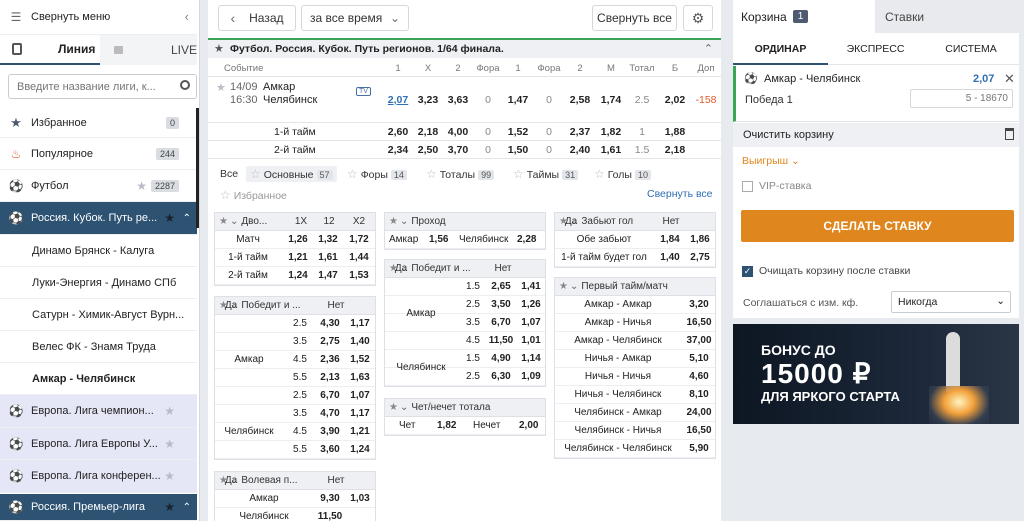 The width and height of the screenshot is (1024, 521). Describe the element at coordinates (295, 360) in the screenshot. I see `market-row: Амкар 4.5 2,36 1,52` at that location.